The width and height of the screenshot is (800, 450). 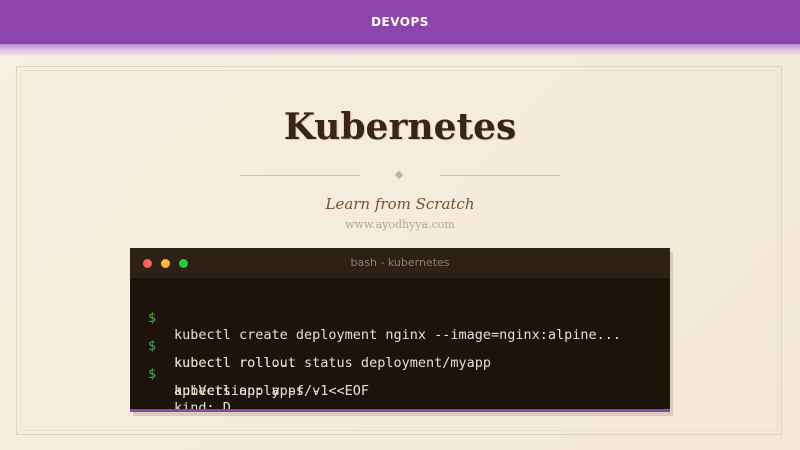 I want to click on divider-right, so click(x=500, y=175).